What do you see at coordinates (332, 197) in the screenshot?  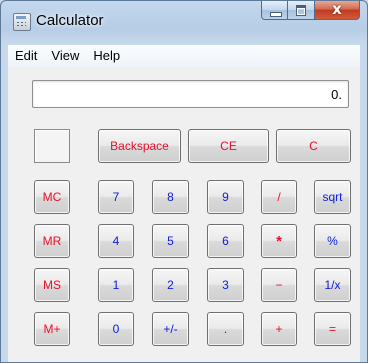 I see `sqrt-button: sqrt` at bounding box center [332, 197].